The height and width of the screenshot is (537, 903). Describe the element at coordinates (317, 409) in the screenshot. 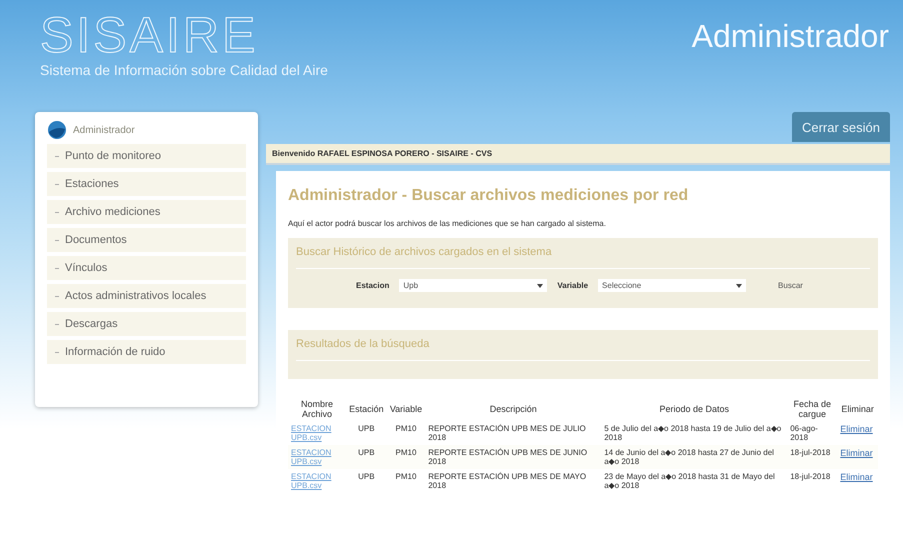

I see `column-header: Nombre Archivo` at that location.